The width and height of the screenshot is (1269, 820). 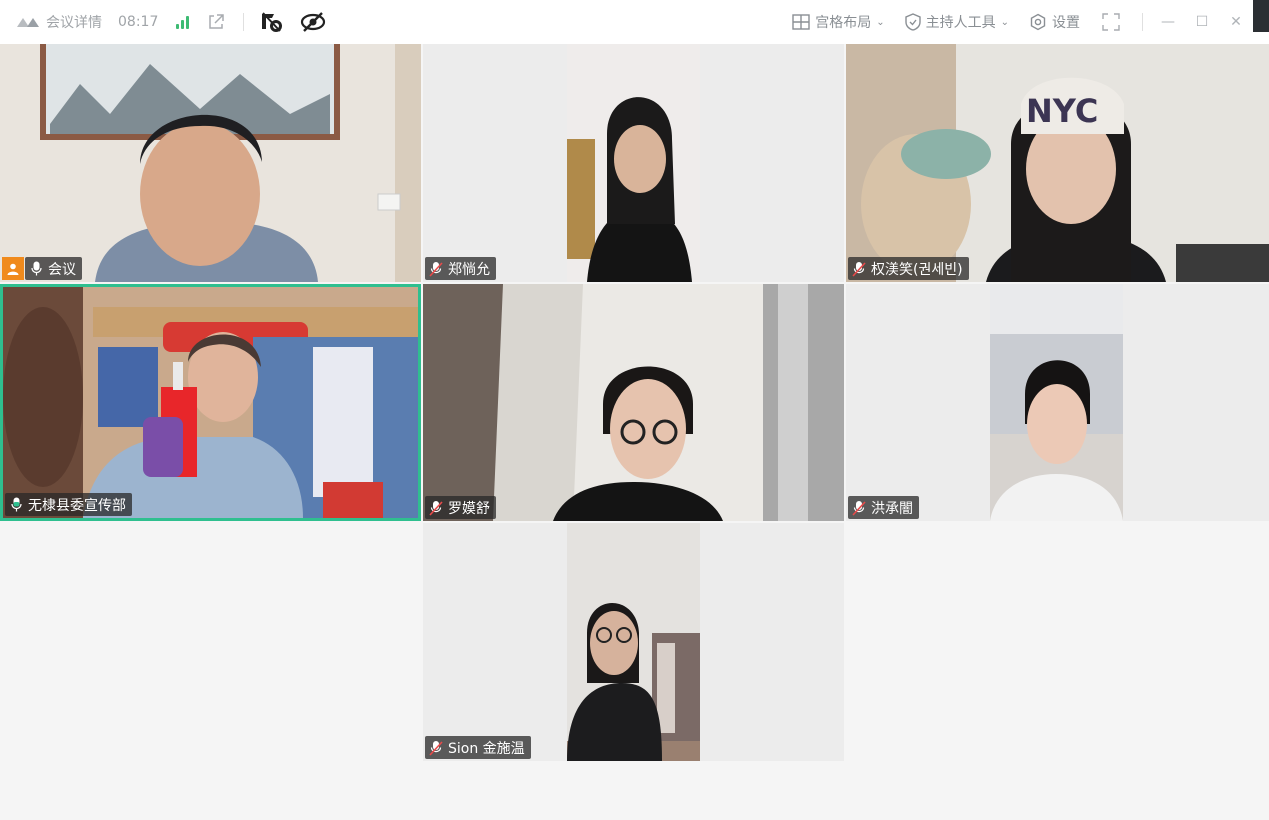 I want to click on host-tools-label: 主持人工具, so click(x=960, y=23).